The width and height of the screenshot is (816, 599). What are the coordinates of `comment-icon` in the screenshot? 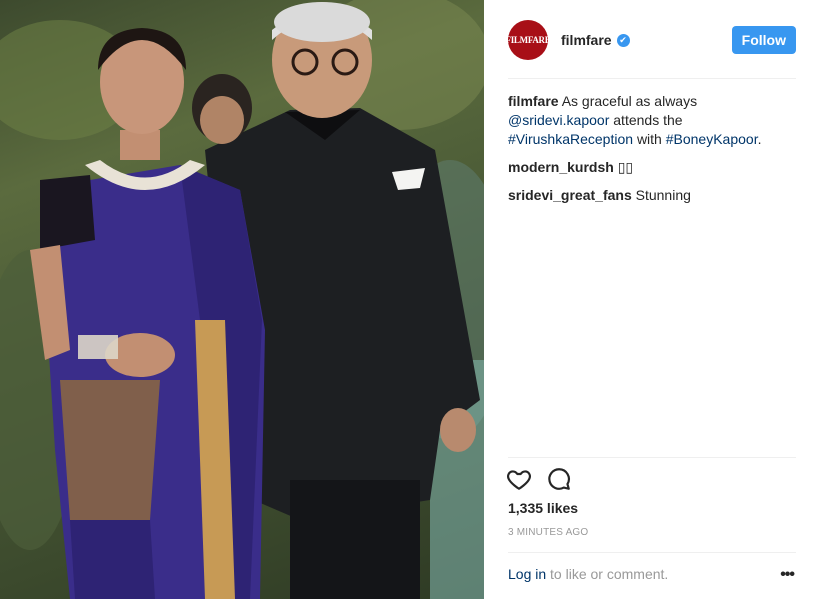 It's located at (559, 479).